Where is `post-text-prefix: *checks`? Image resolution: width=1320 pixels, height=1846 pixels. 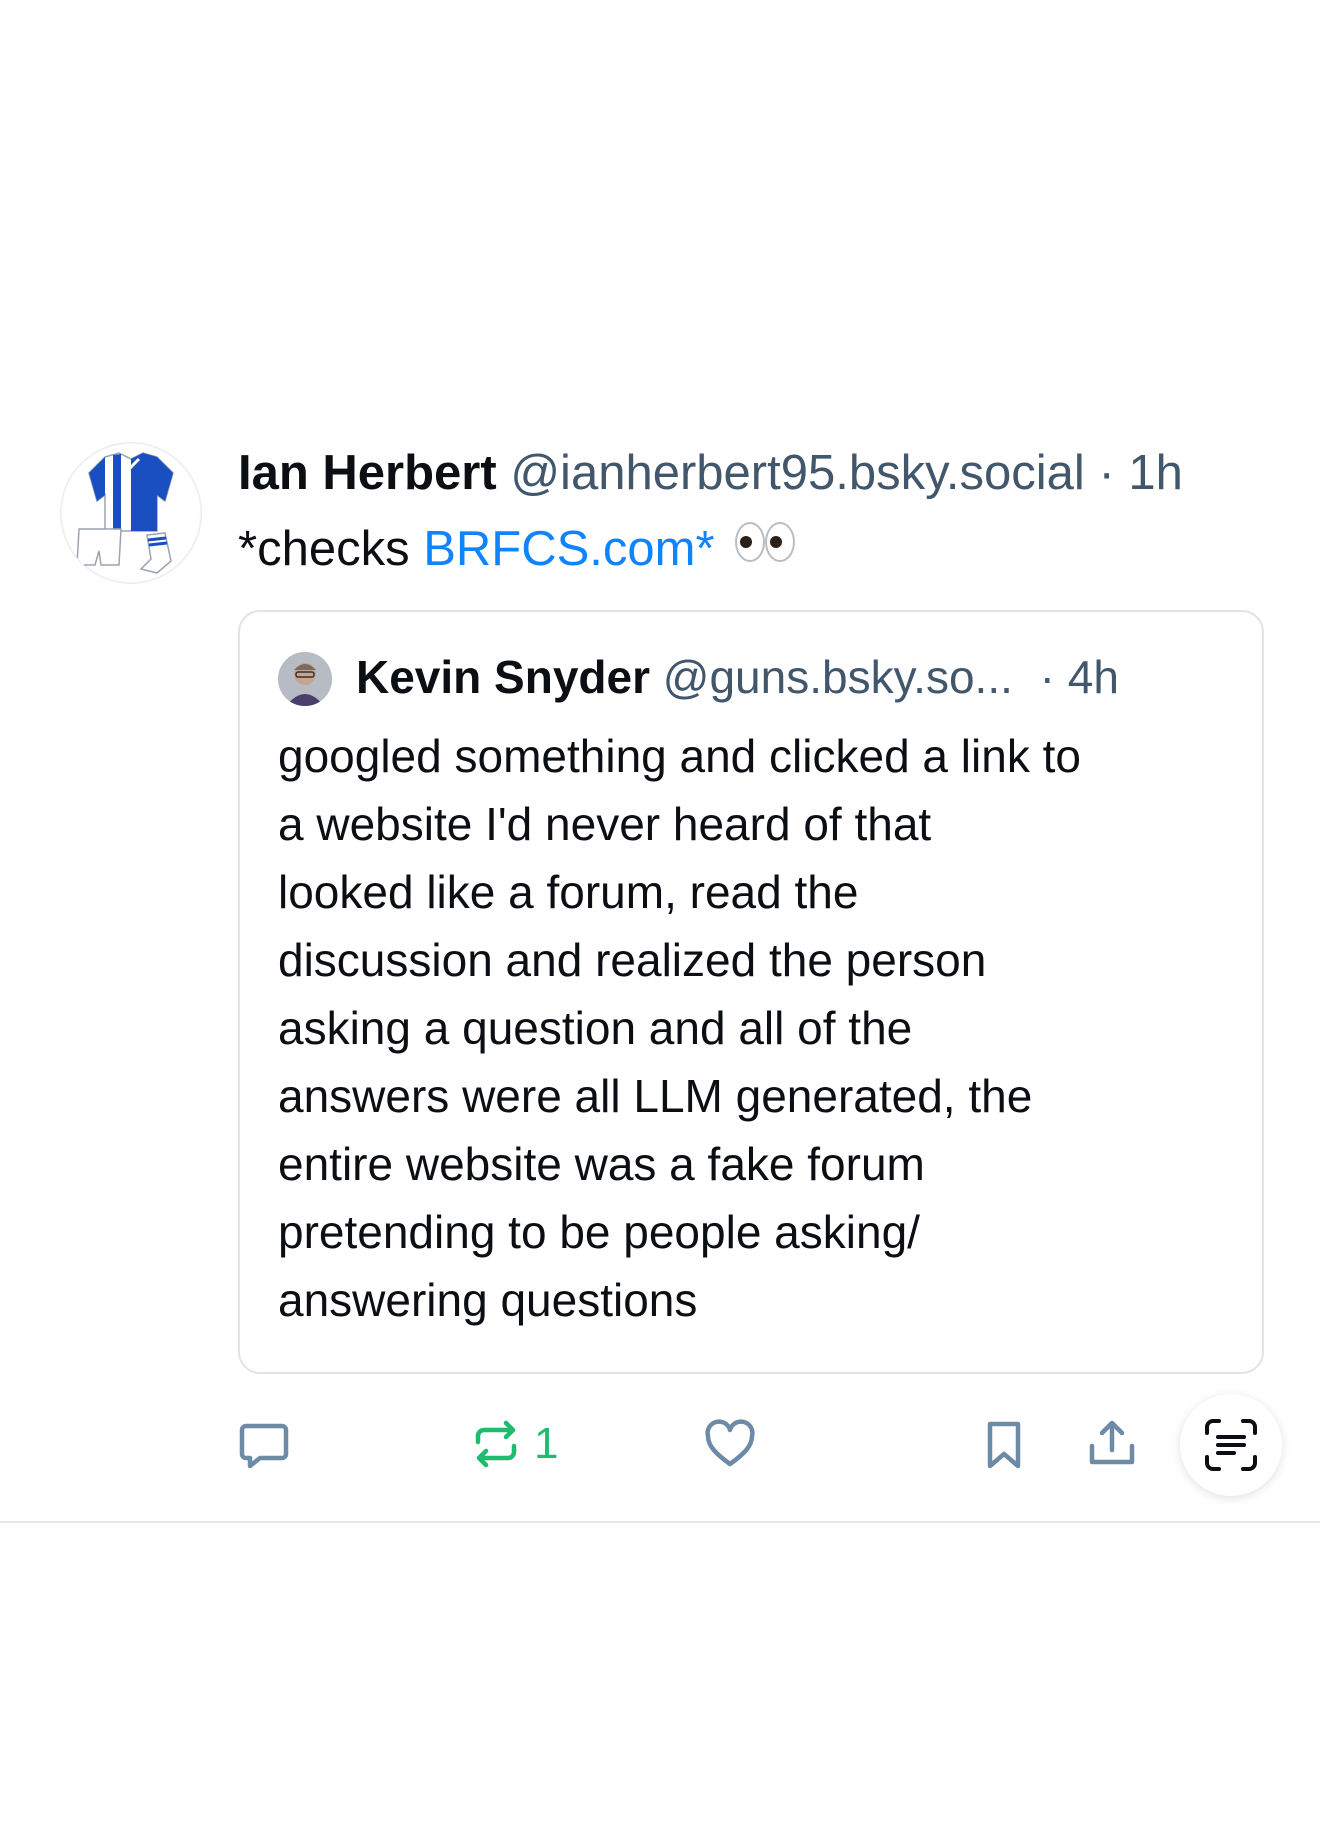
post-text-prefix: *checks is located at coordinates (331, 549).